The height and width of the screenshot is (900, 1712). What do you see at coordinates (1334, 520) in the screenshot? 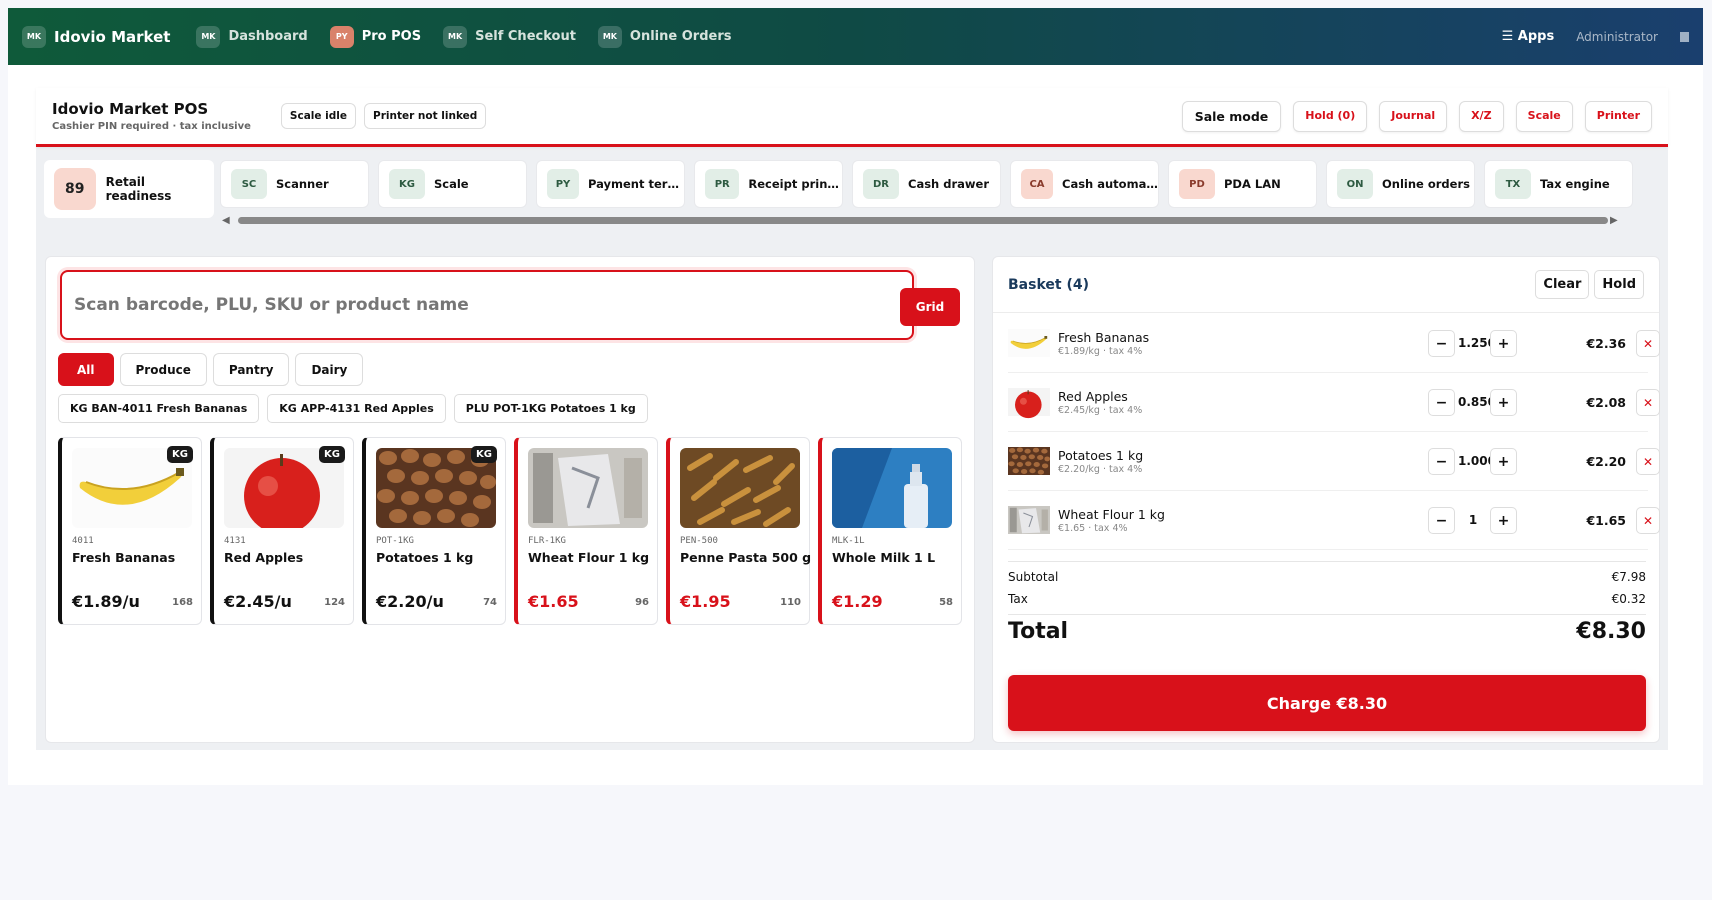
I see `basket-row: Wheat Flour 1 kg €1.65 · tax 4% −1 + €1.65 ✕` at bounding box center [1334, 520].